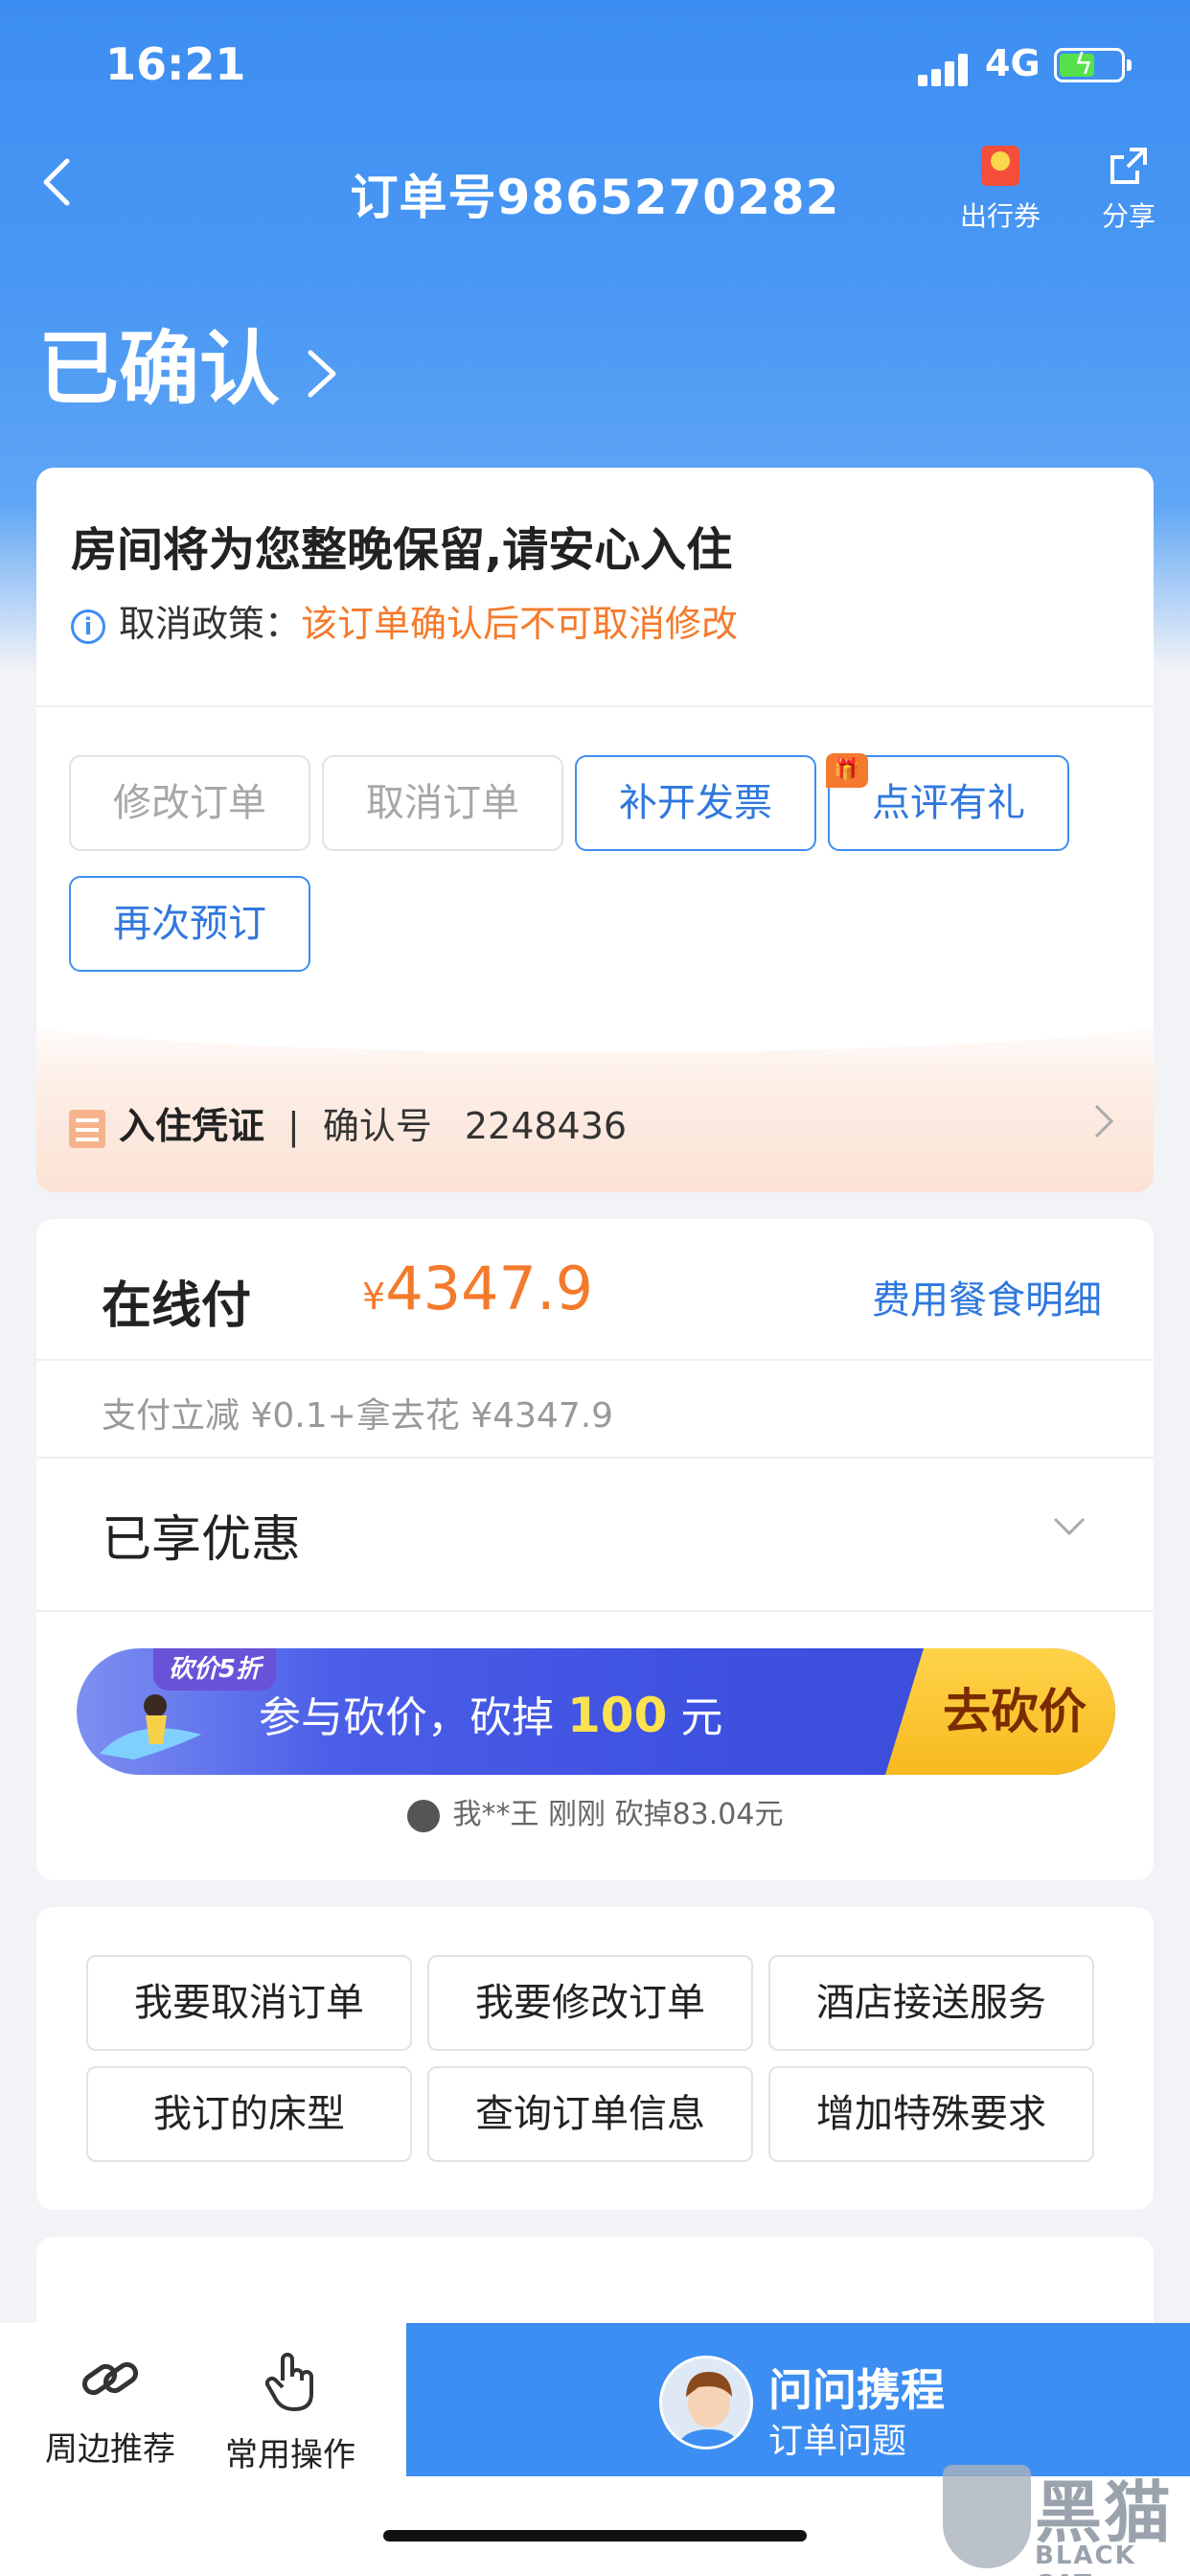  What do you see at coordinates (696, 803) in the screenshot?
I see `invoice-button: 补开发票` at bounding box center [696, 803].